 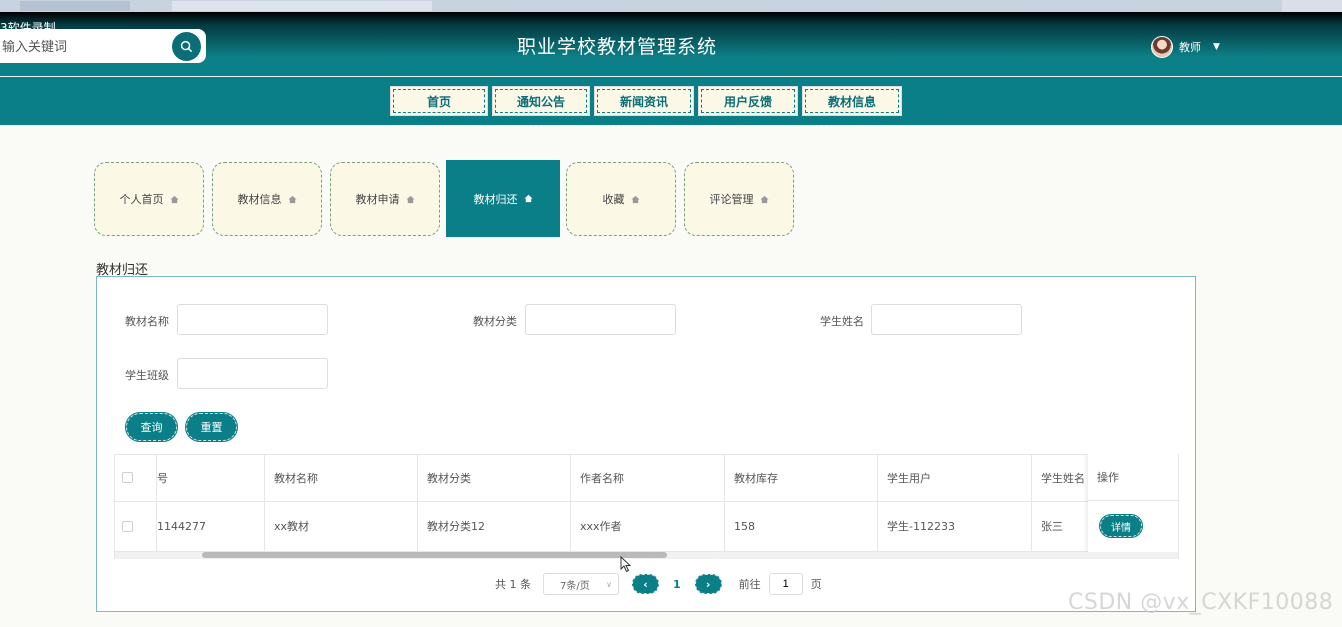 What do you see at coordinates (1216, 47) in the screenshot?
I see `chevron-down-icon: ▼` at bounding box center [1216, 47].